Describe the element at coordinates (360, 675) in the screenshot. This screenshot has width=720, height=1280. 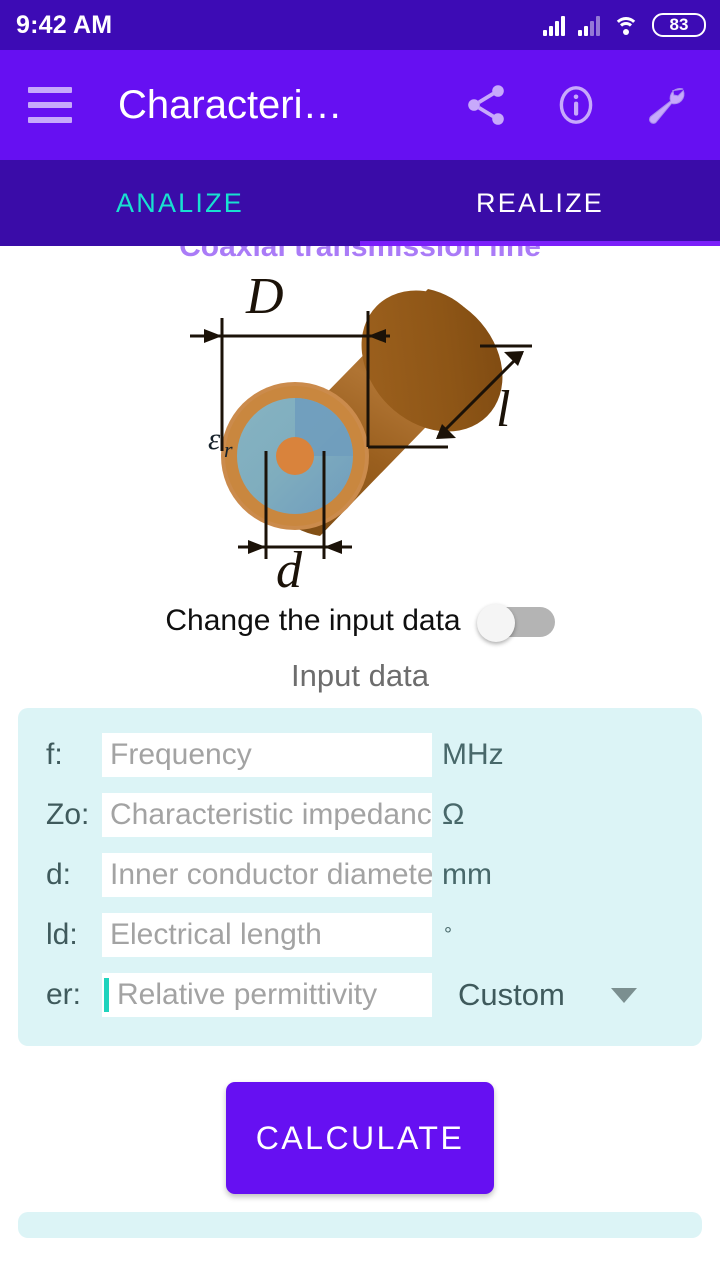
I see `input-data-title: Input data` at that location.